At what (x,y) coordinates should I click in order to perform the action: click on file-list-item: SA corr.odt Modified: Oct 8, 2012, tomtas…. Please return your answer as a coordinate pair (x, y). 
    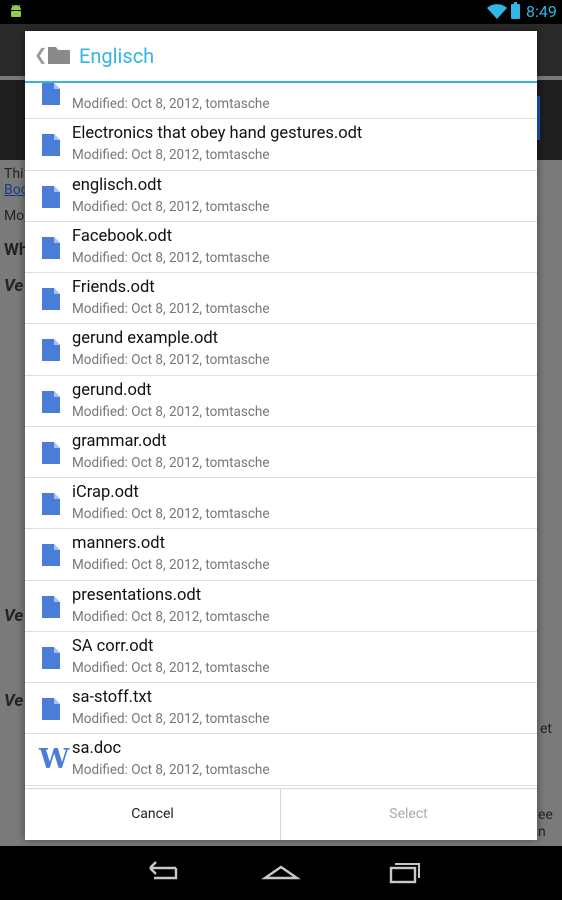
    Looking at the image, I should click on (281, 657).